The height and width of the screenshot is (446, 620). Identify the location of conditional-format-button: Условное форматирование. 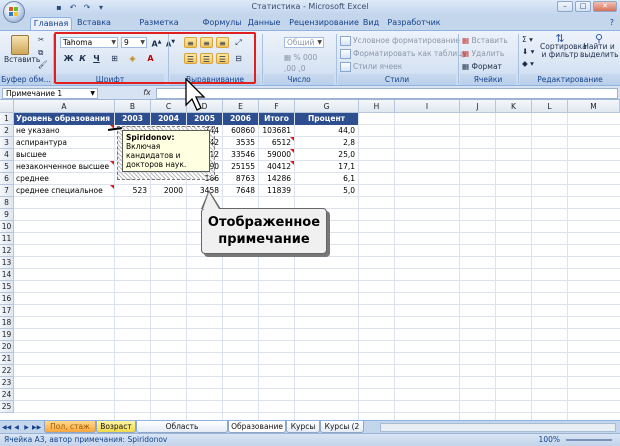
(400, 41).